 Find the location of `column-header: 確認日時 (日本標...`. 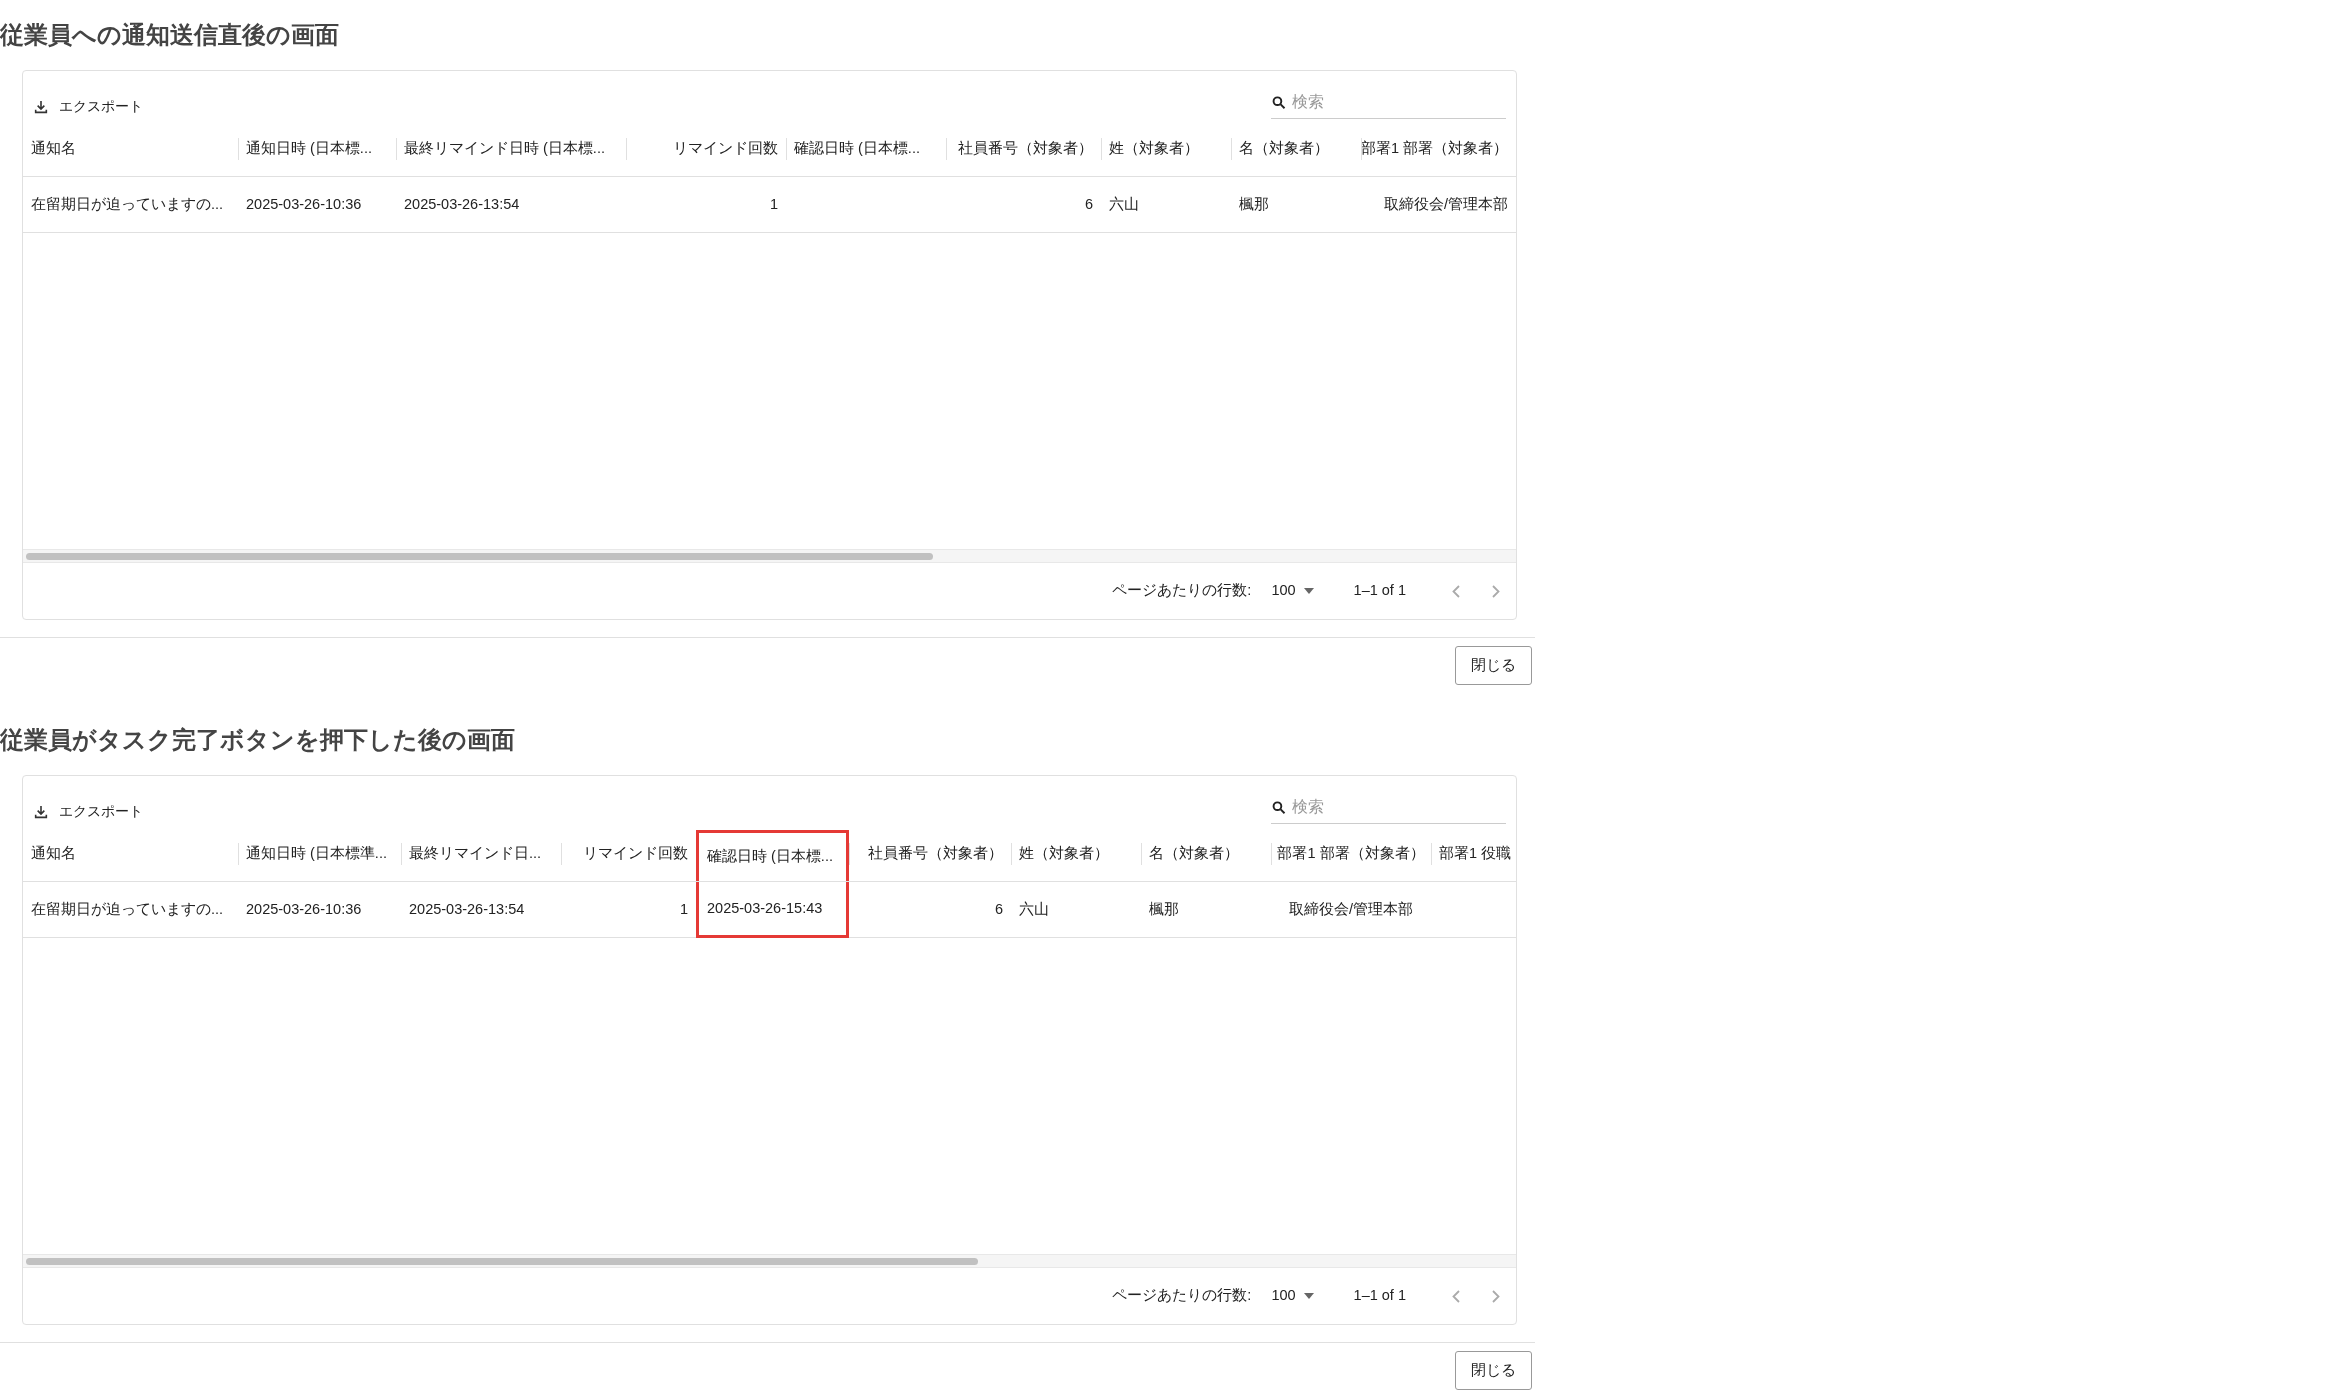

column-header: 確認日時 (日本標... is located at coordinates (866, 148).